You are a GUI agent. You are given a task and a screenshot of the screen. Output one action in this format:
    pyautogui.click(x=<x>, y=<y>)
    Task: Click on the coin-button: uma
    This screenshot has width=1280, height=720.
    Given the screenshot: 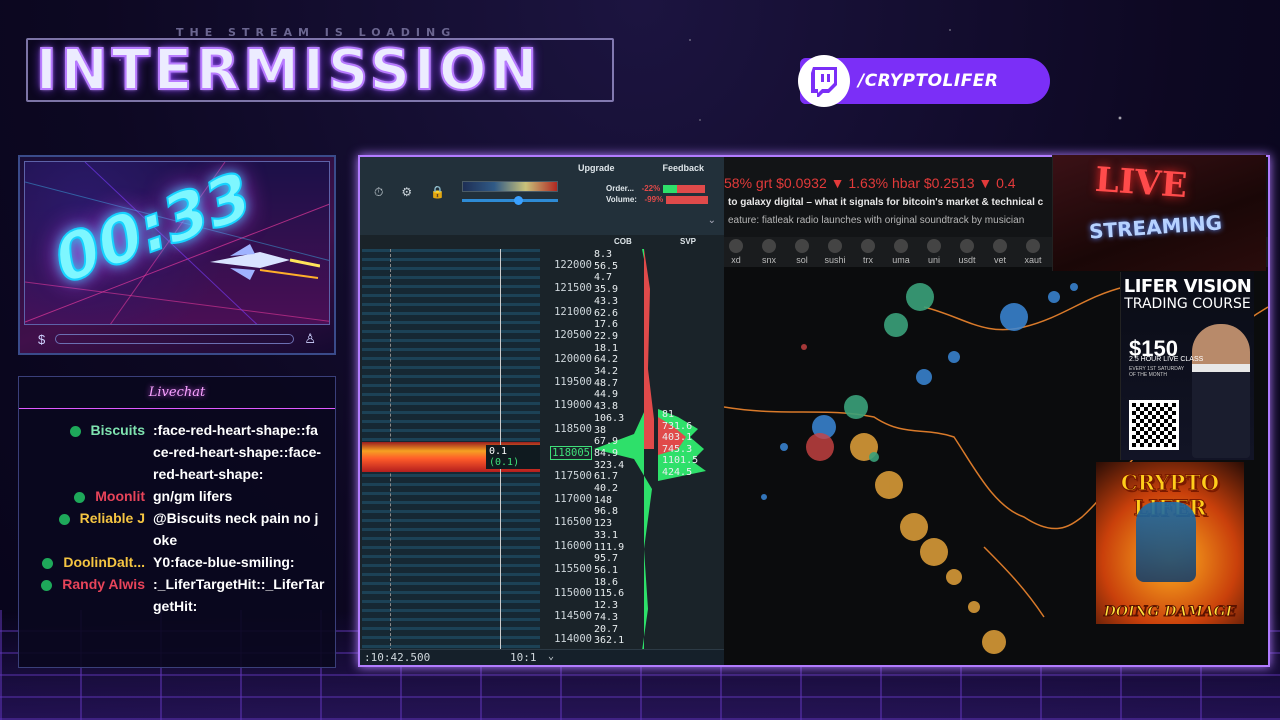 What is the action you would take?
    pyautogui.click(x=901, y=252)
    